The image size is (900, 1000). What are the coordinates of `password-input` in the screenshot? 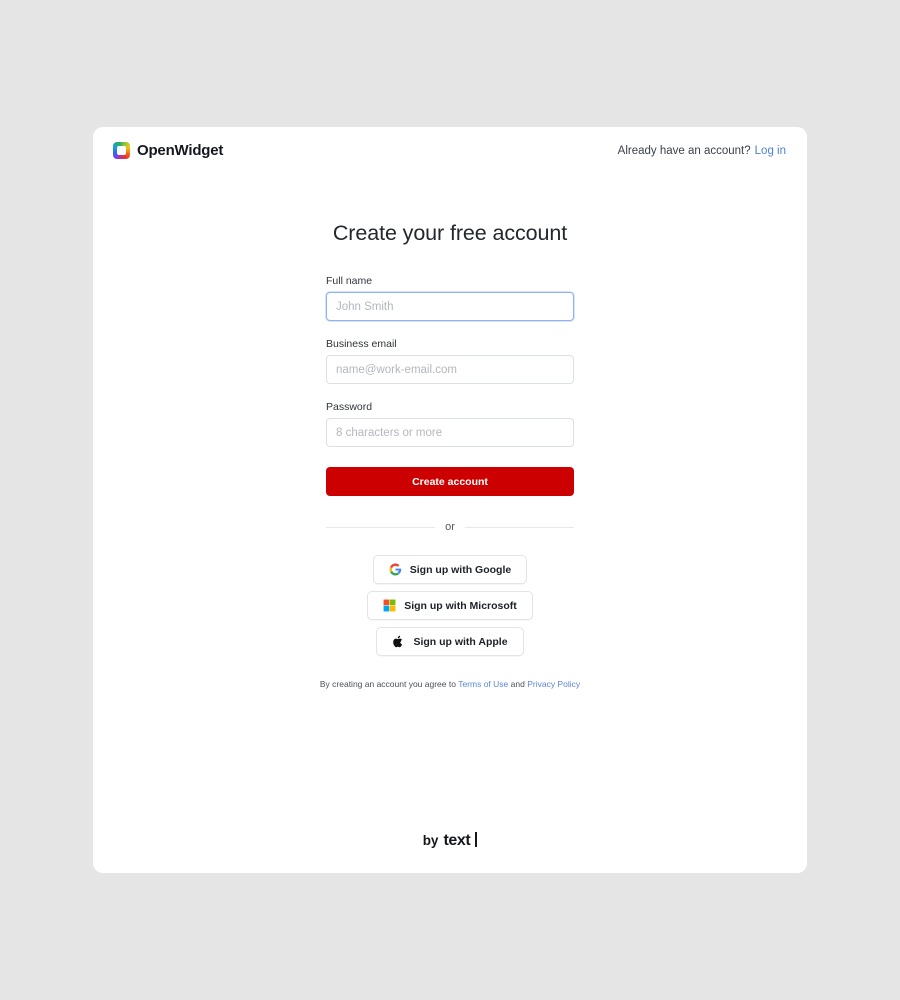 It's located at (450, 432).